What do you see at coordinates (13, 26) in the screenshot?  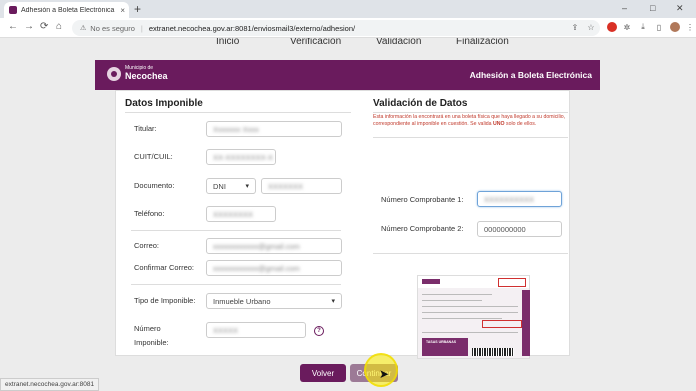 I see `back-icon: ←` at bounding box center [13, 26].